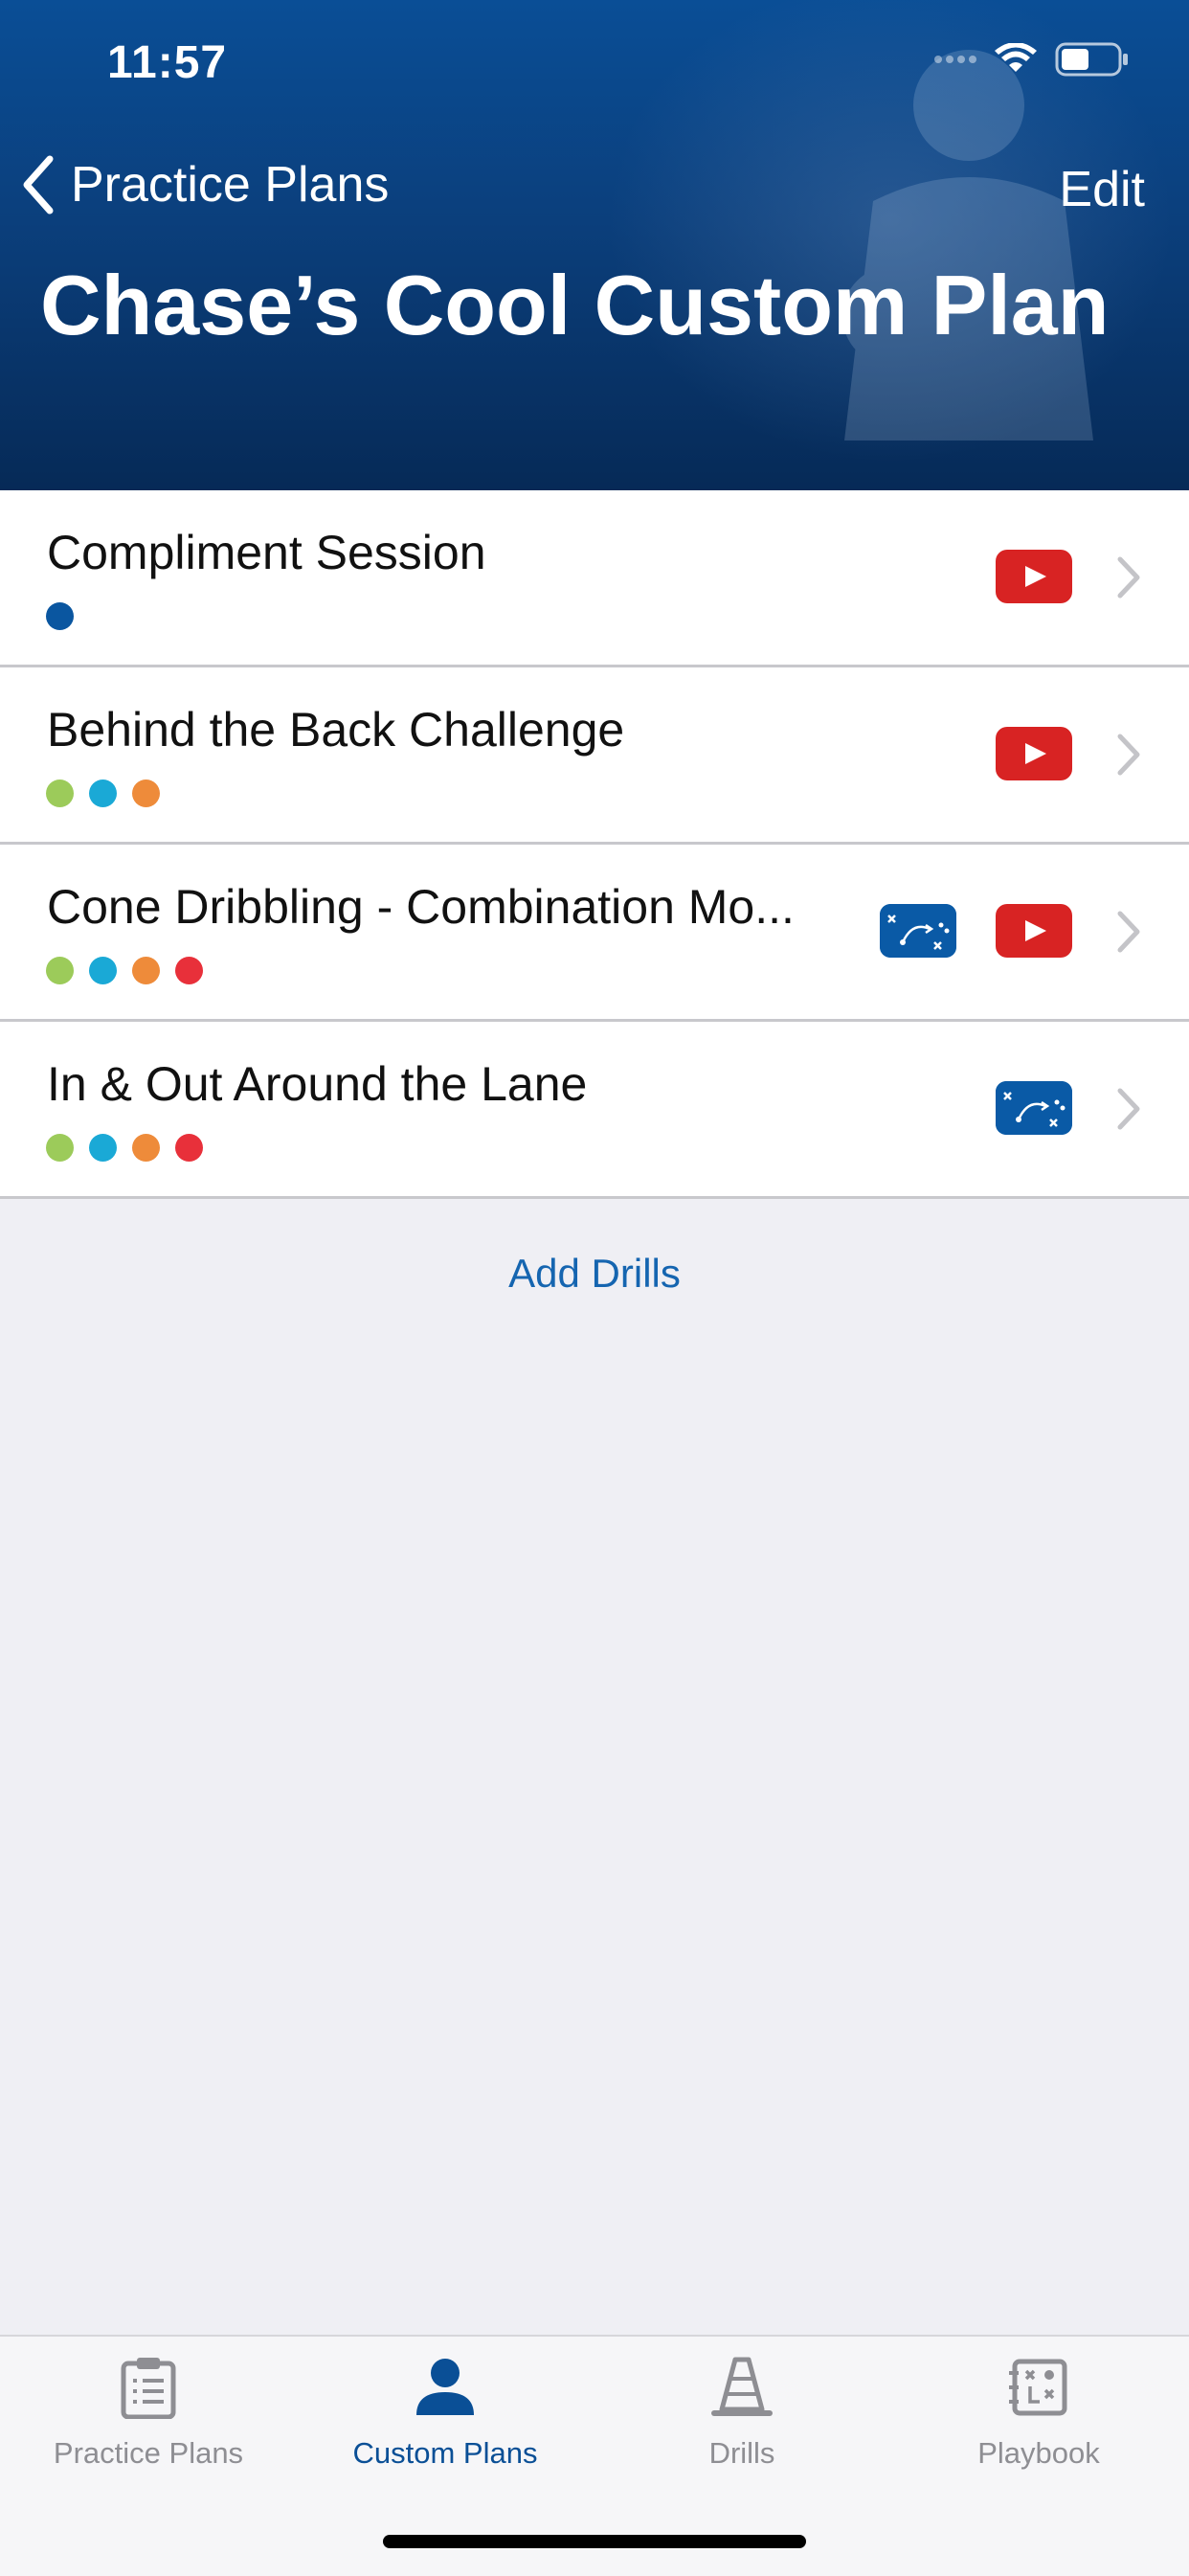 This screenshot has width=1189, height=2576. Describe the element at coordinates (594, 2541) in the screenshot. I see `home-indicator` at that location.